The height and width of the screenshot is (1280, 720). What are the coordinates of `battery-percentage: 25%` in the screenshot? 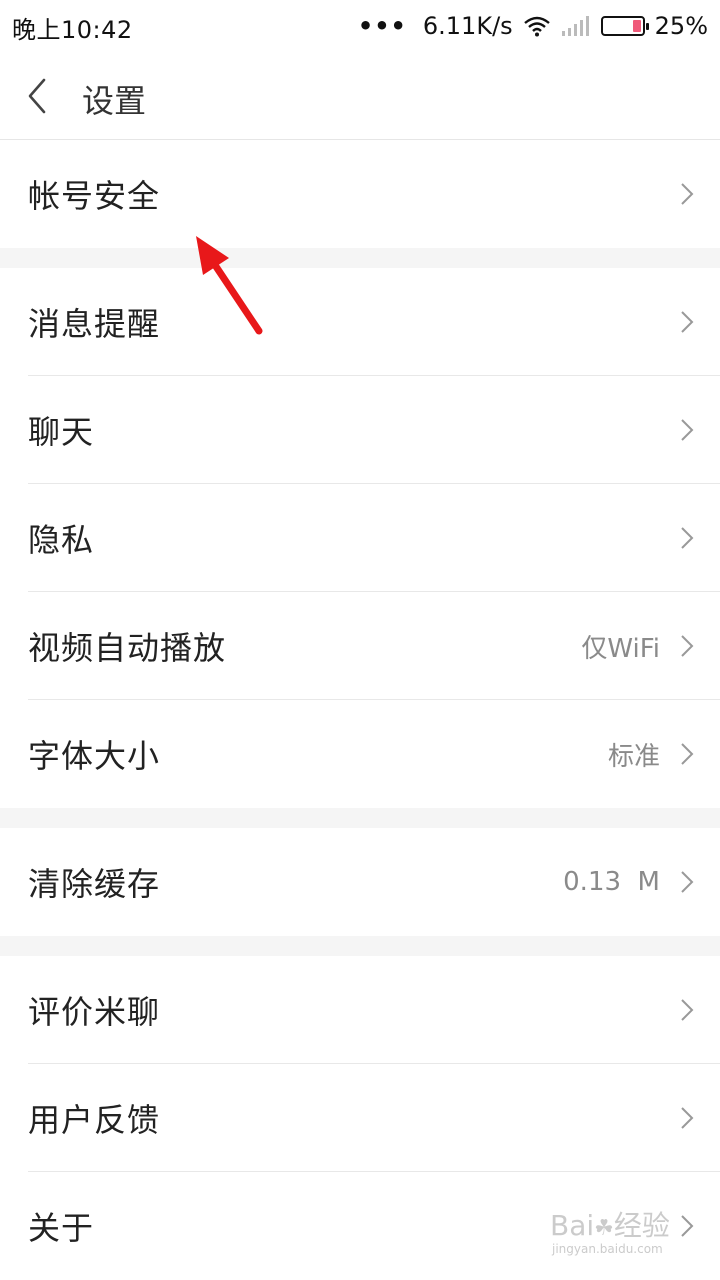 It's located at (681, 26).